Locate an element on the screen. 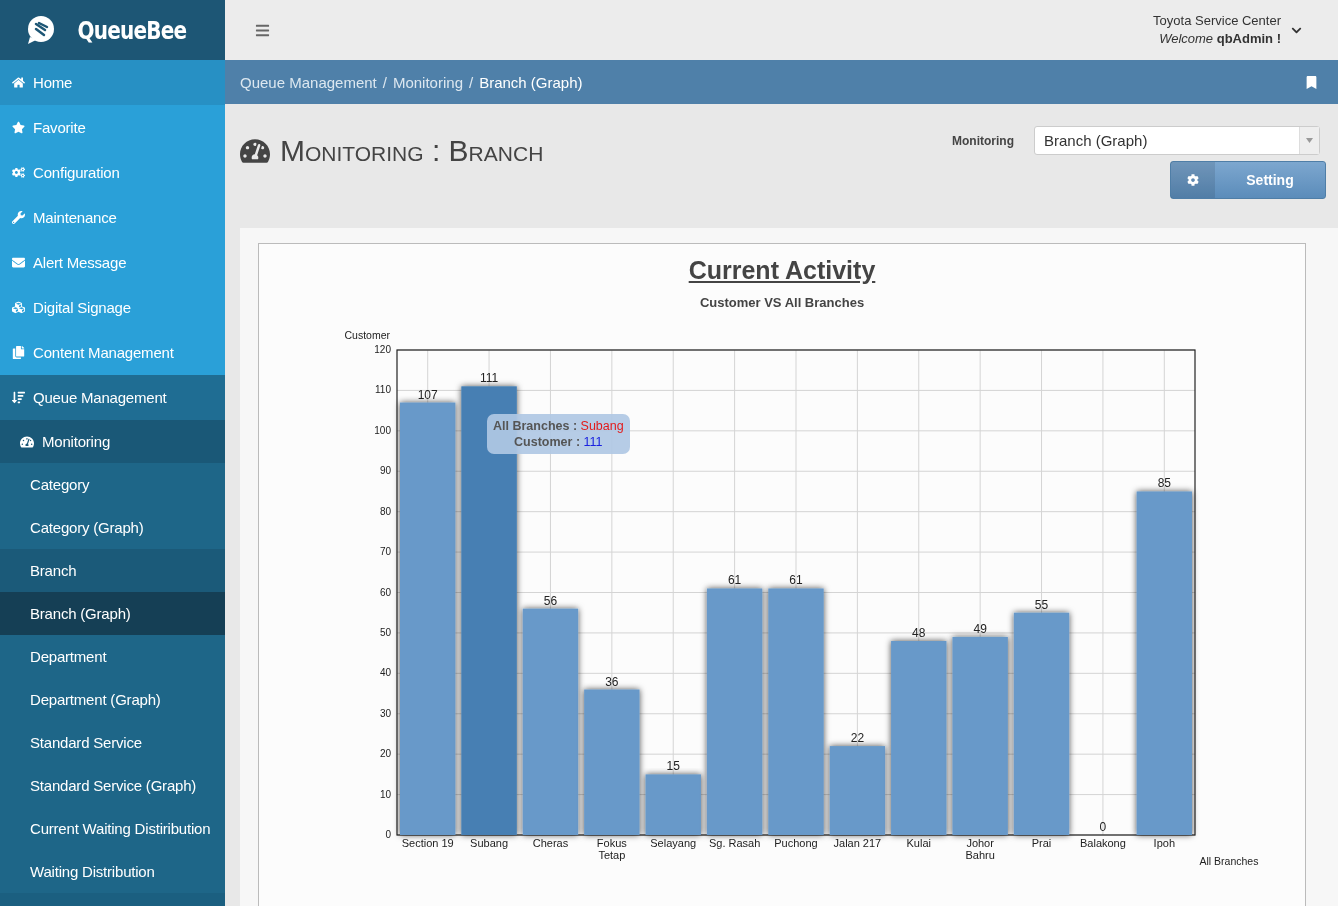  sidebar-item: Department (Graph) is located at coordinates (112, 699).